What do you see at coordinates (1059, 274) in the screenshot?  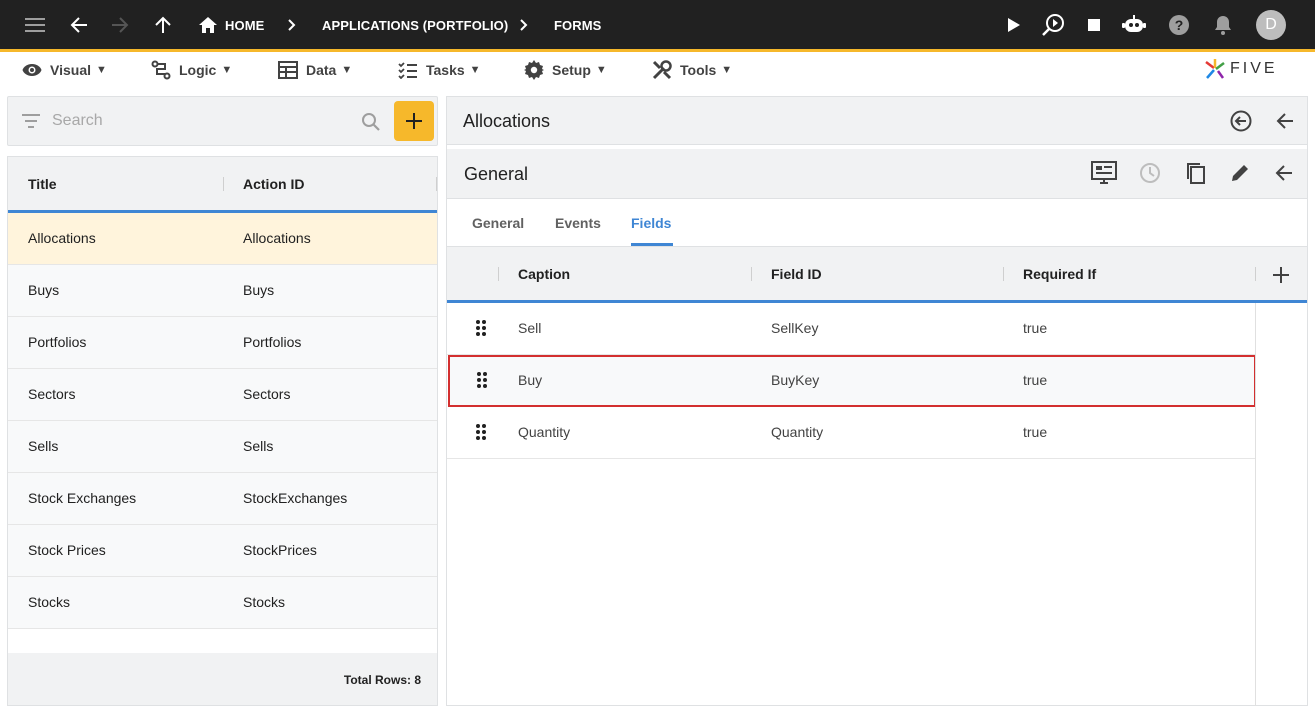 I see `column-header-required-if: Required If` at bounding box center [1059, 274].